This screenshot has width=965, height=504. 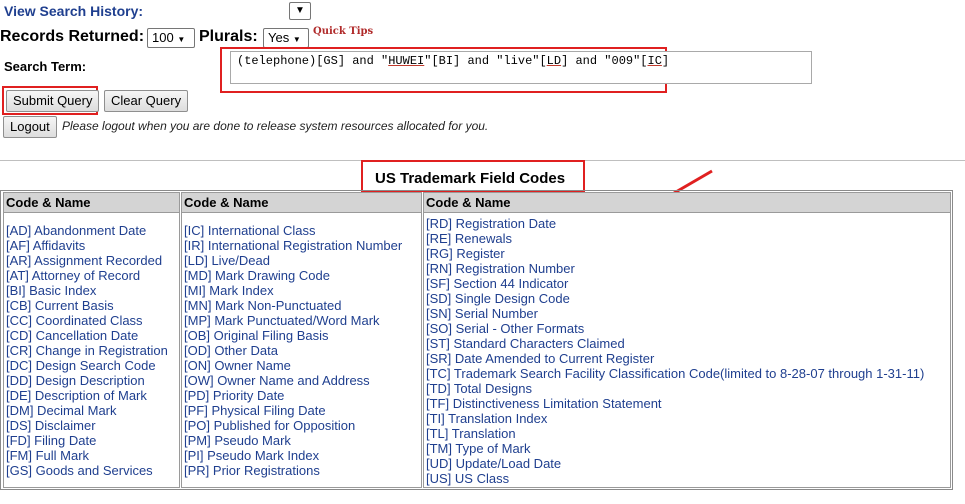 I want to click on field-code-item: [TL] Translation, so click(x=675, y=433).